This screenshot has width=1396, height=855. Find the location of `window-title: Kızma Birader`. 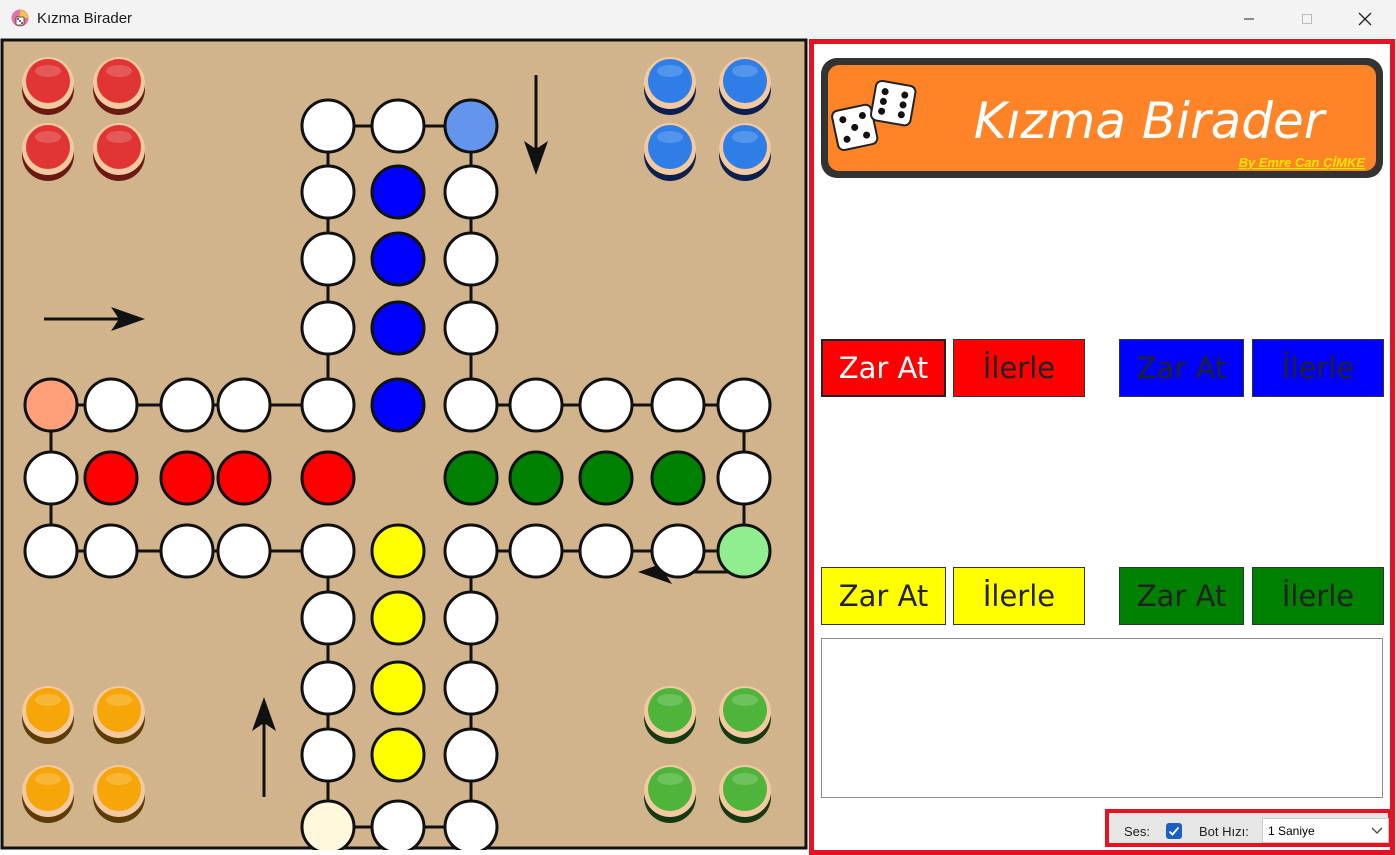

window-title: Kızma Birader is located at coordinates (85, 18).